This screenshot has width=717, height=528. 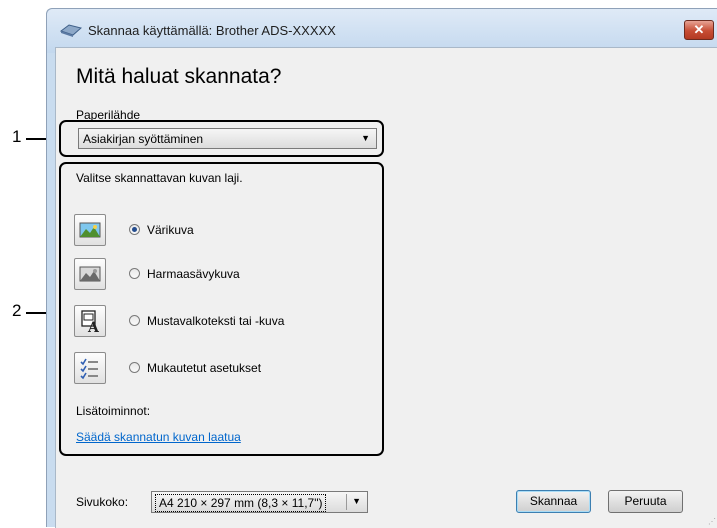 What do you see at coordinates (553, 501) in the screenshot?
I see `scan-button: Skannaa` at bounding box center [553, 501].